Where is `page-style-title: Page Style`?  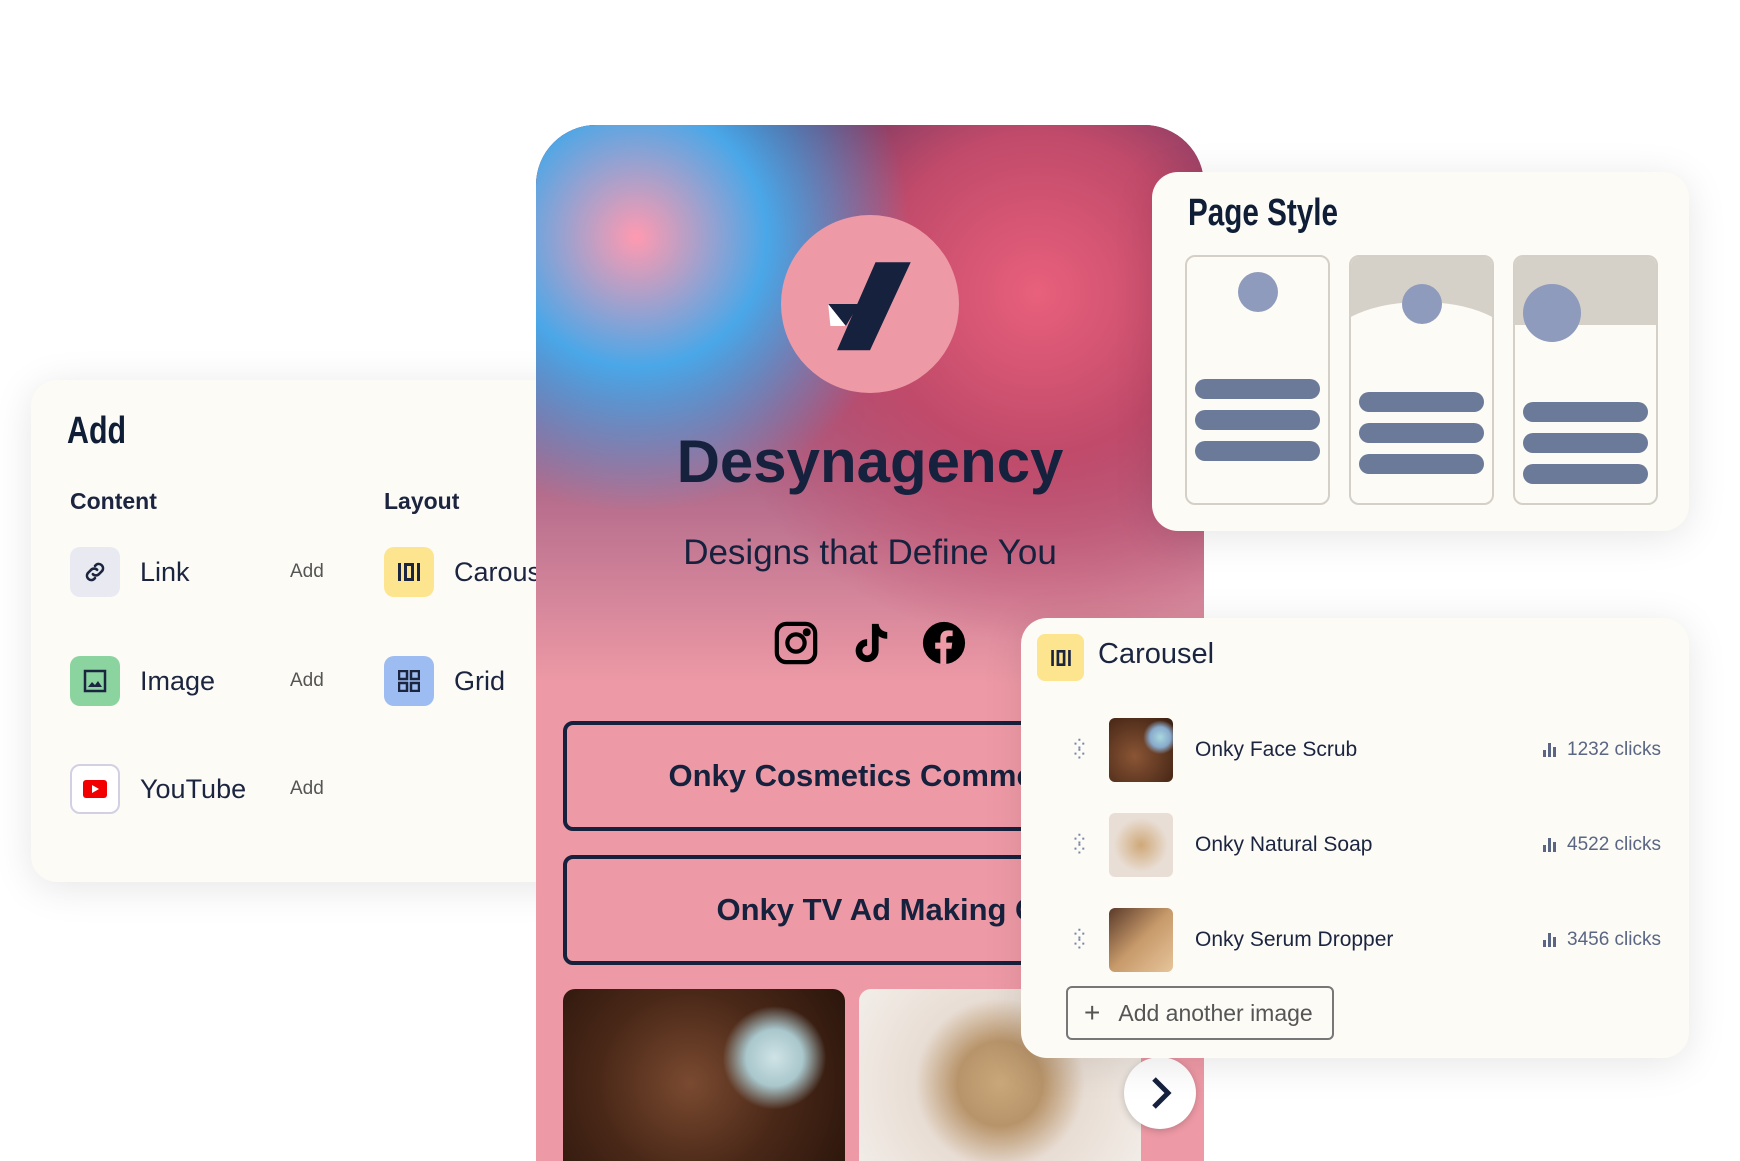 page-style-title: Page Style is located at coordinates (1263, 213).